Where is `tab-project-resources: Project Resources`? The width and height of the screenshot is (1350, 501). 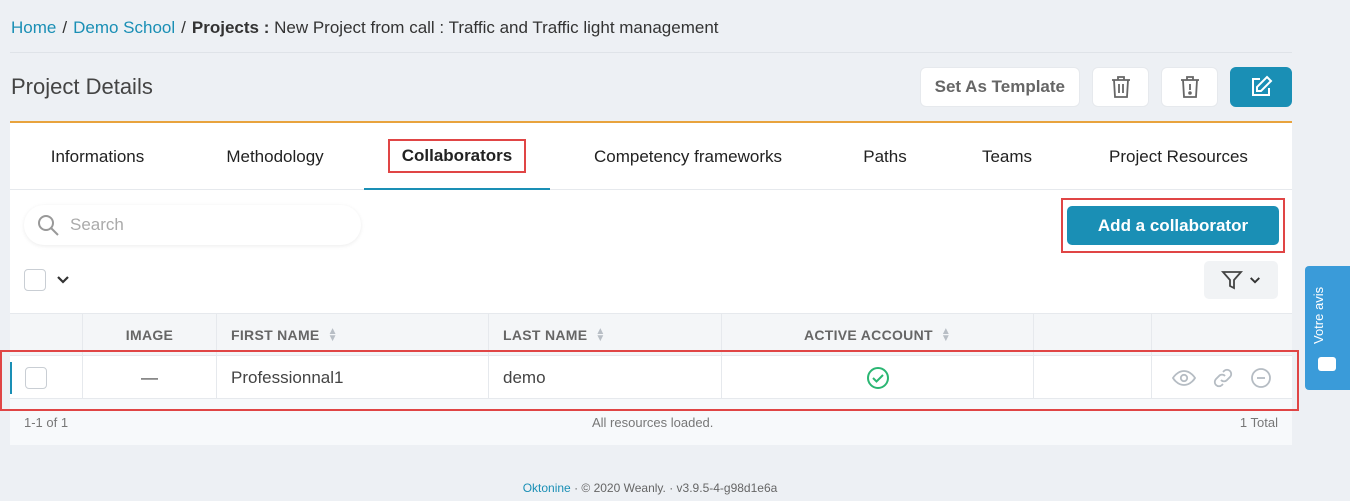
tab-project-resources: Project Resources is located at coordinates (1178, 156).